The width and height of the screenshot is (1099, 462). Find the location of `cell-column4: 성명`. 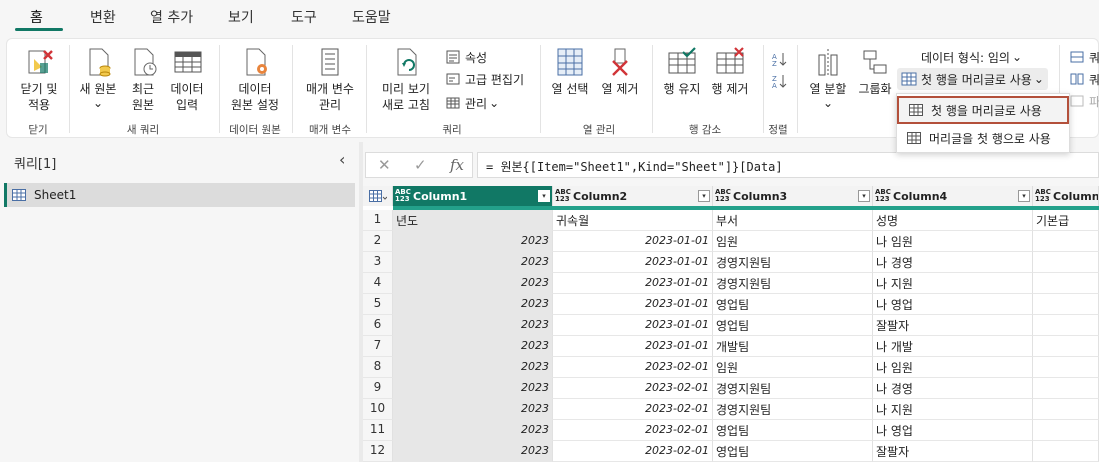

cell-column4: 성명 is located at coordinates (953, 220).